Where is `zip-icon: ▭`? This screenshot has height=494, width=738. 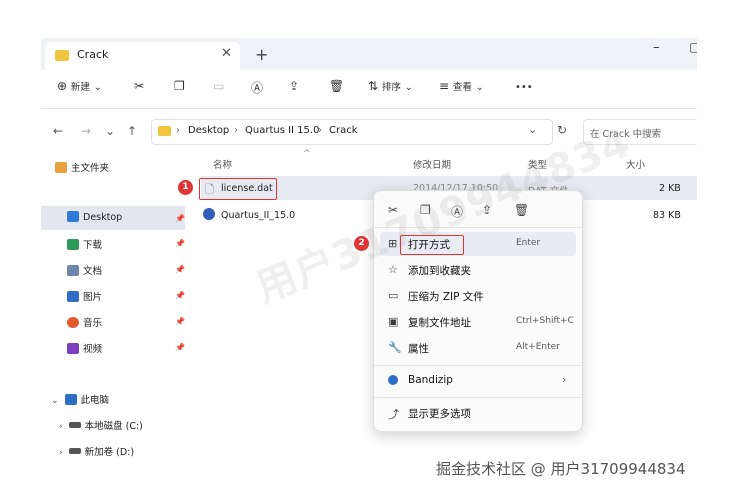 zip-icon: ▭ is located at coordinates (393, 295).